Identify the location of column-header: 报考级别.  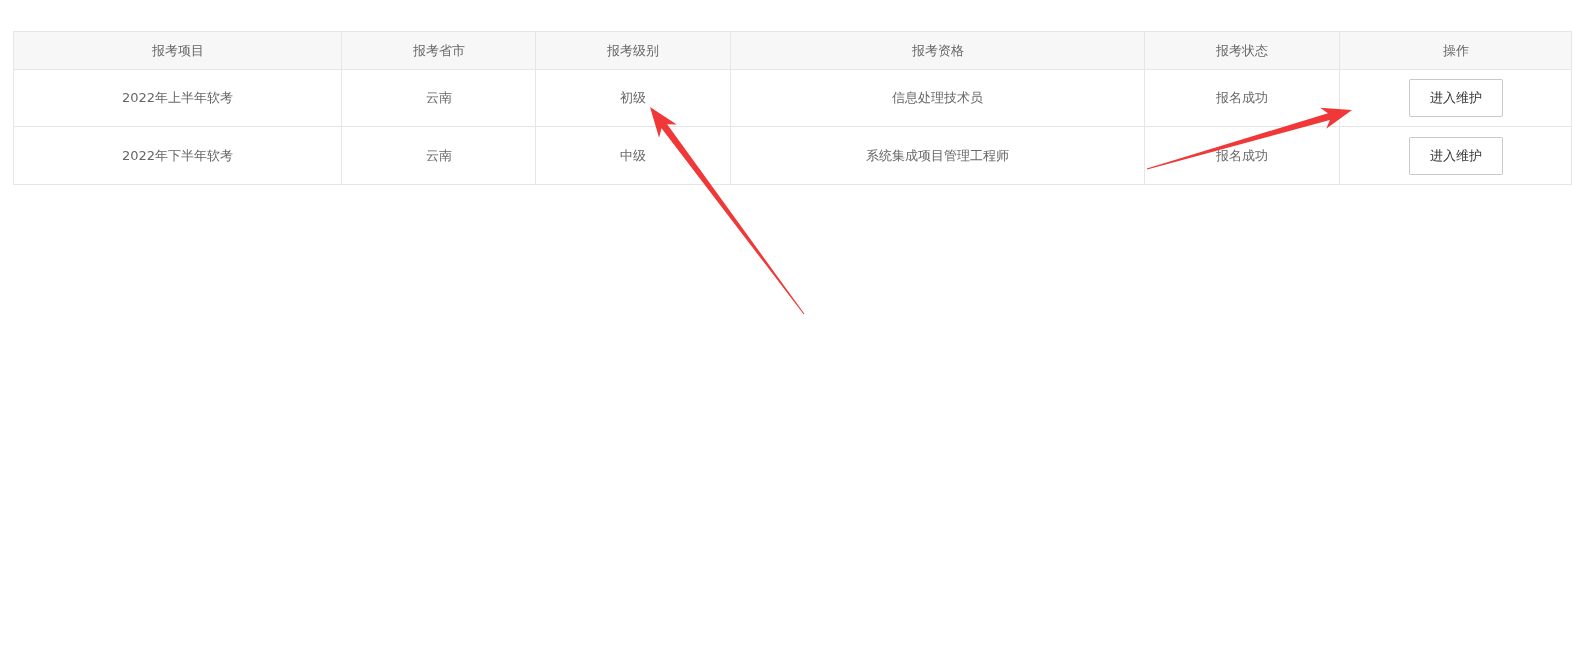
(633, 51).